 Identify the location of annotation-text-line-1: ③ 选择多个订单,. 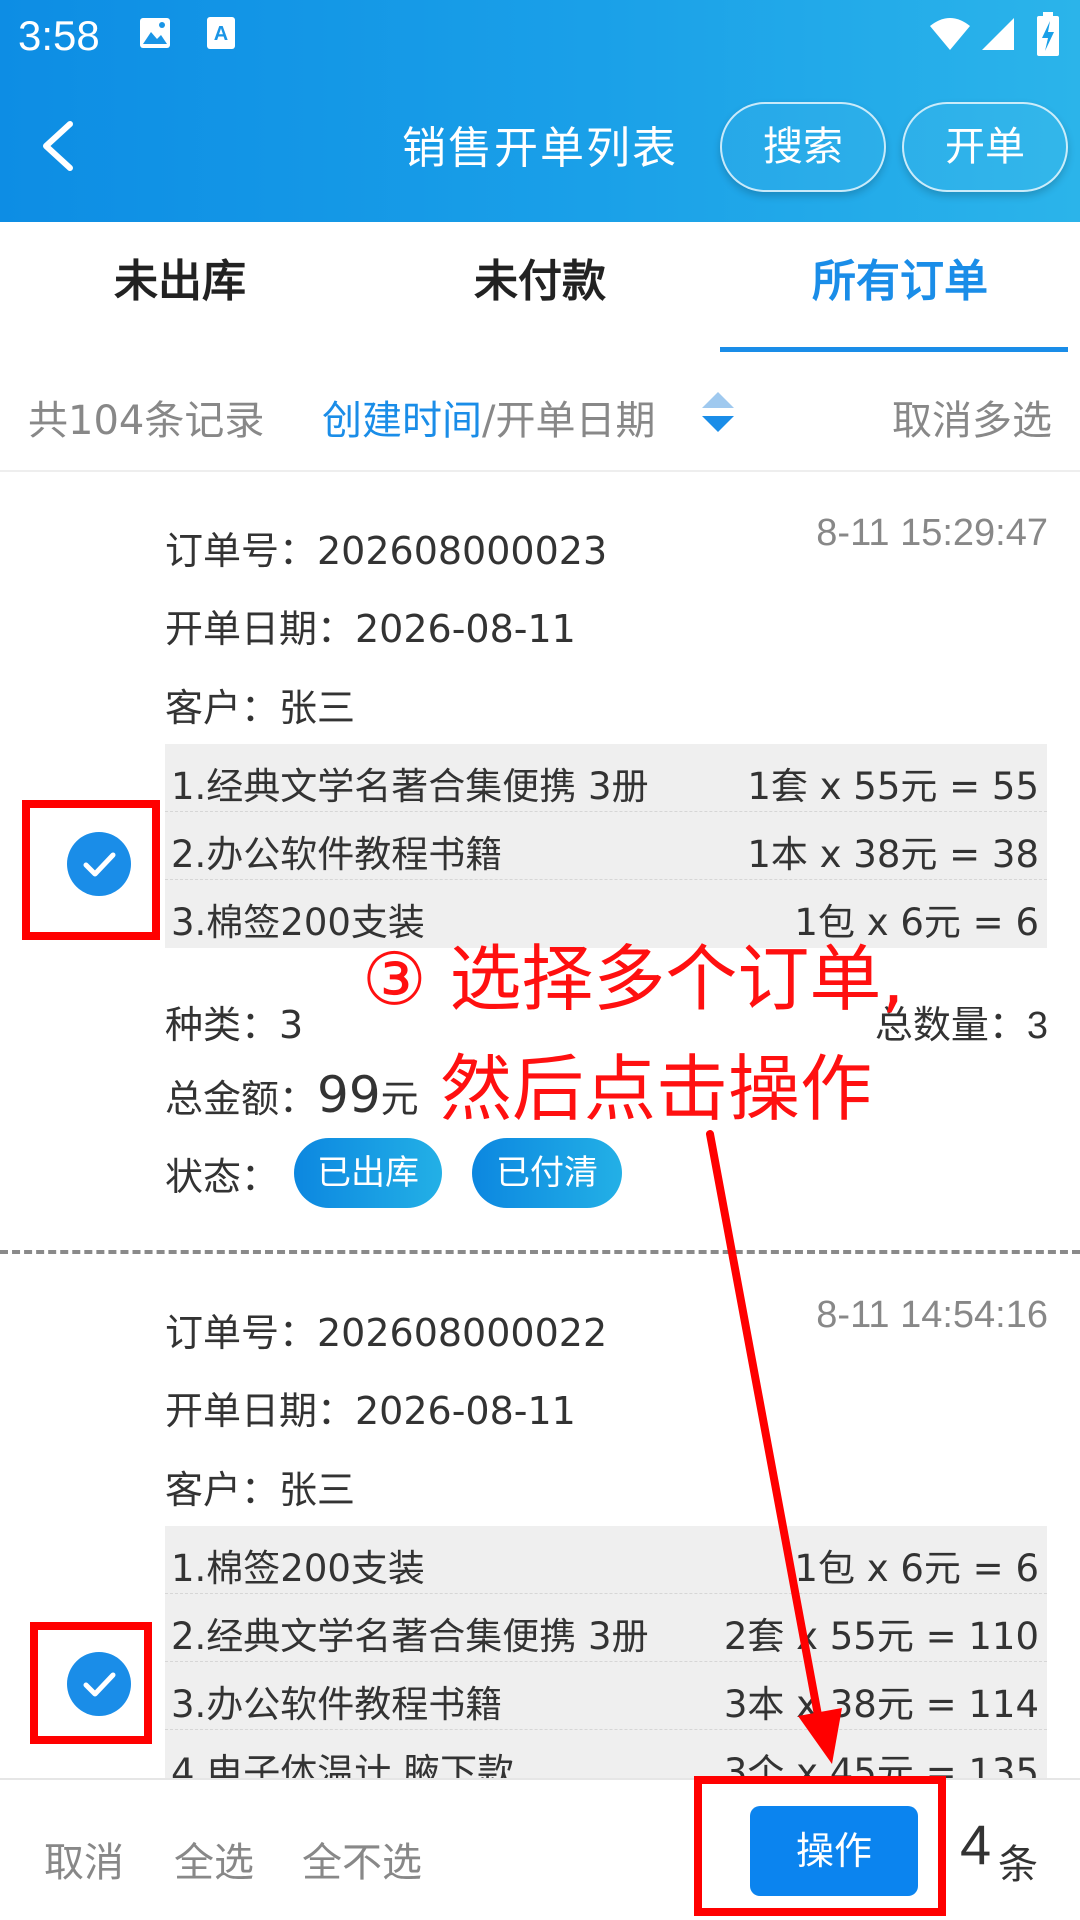
(633, 979).